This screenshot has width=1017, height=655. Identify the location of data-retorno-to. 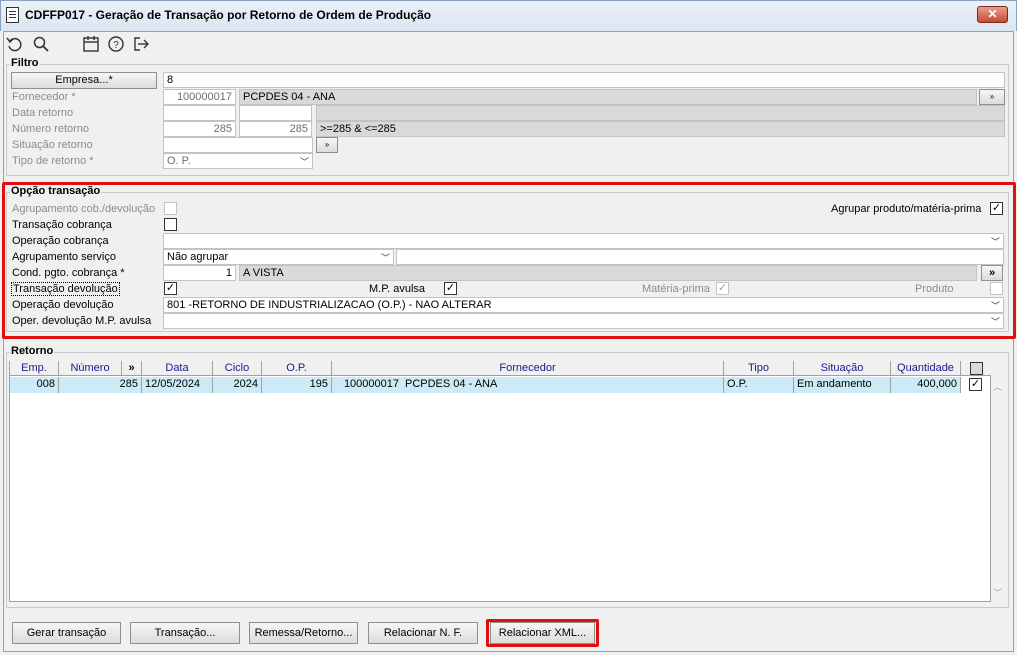
(275, 113).